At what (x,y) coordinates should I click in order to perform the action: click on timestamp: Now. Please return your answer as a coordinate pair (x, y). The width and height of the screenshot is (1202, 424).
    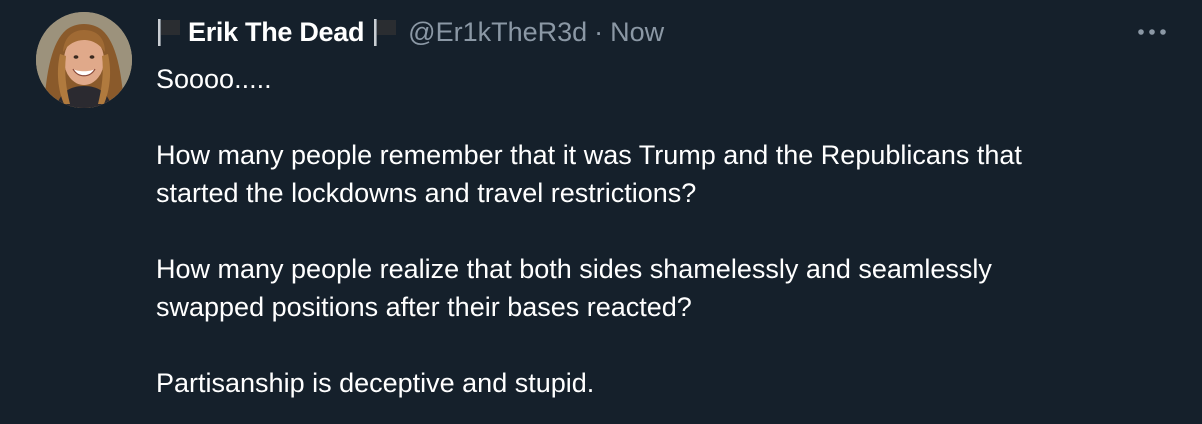
    Looking at the image, I should click on (637, 32).